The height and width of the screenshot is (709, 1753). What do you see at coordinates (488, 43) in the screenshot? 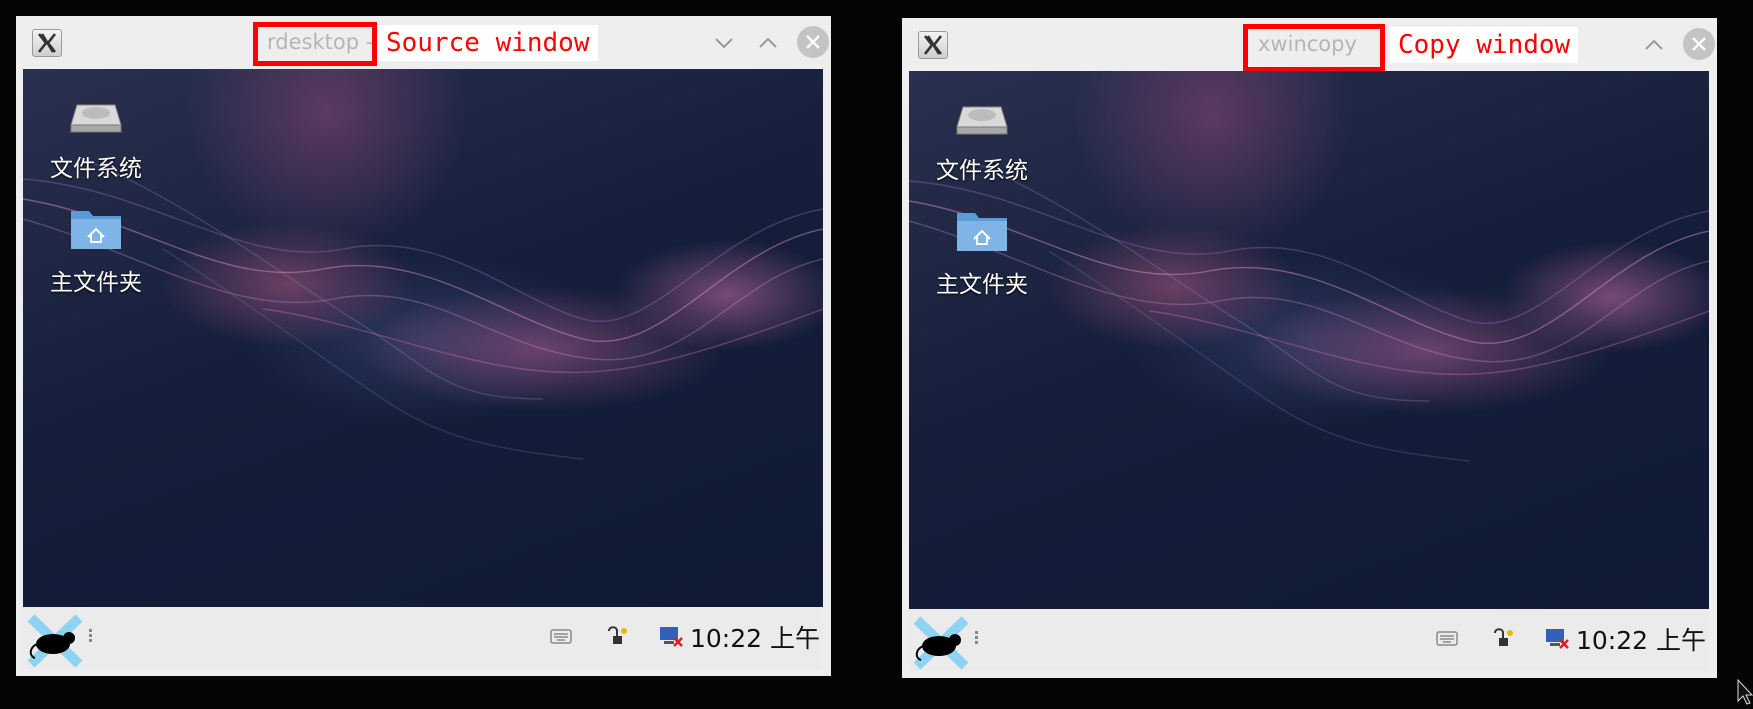
I see `window-annotation: Source window` at bounding box center [488, 43].